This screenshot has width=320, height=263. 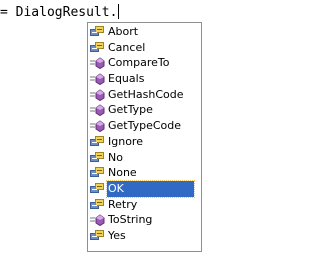 What do you see at coordinates (144, 158) in the screenshot?
I see `completion-item-no: No` at bounding box center [144, 158].